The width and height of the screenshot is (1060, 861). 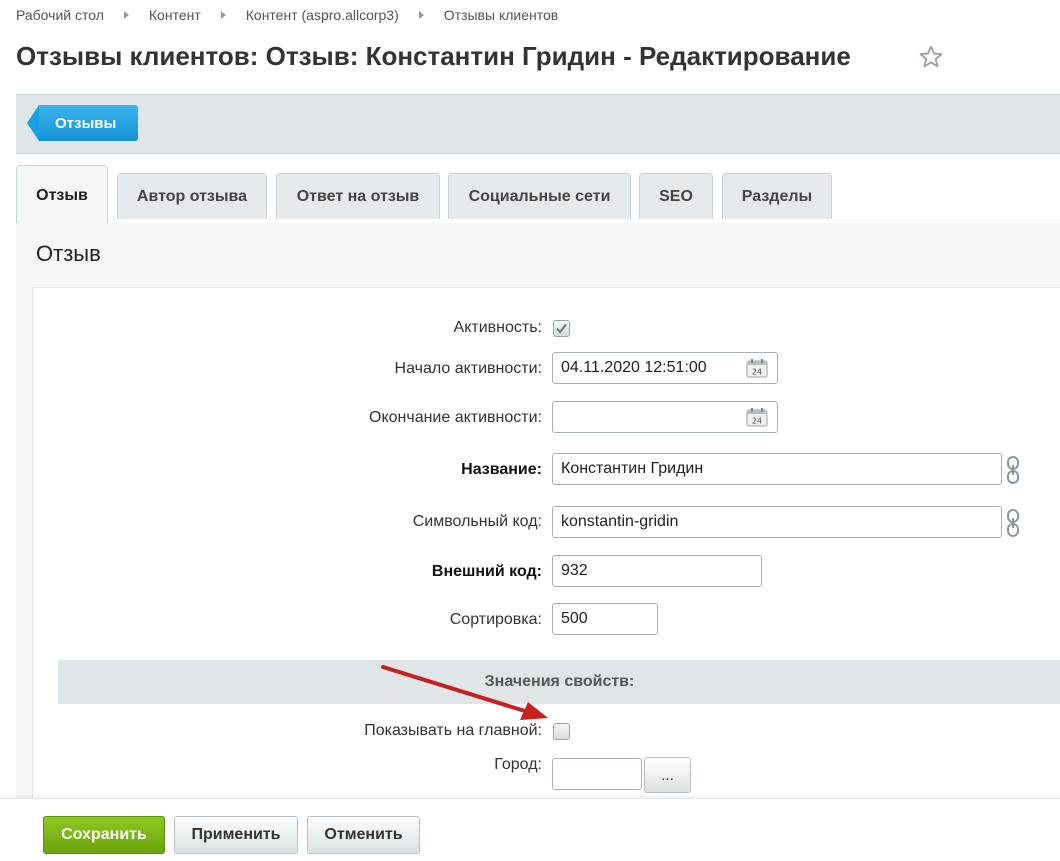 What do you see at coordinates (777, 196) in the screenshot?
I see `tab-sections: Разделы` at bounding box center [777, 196].